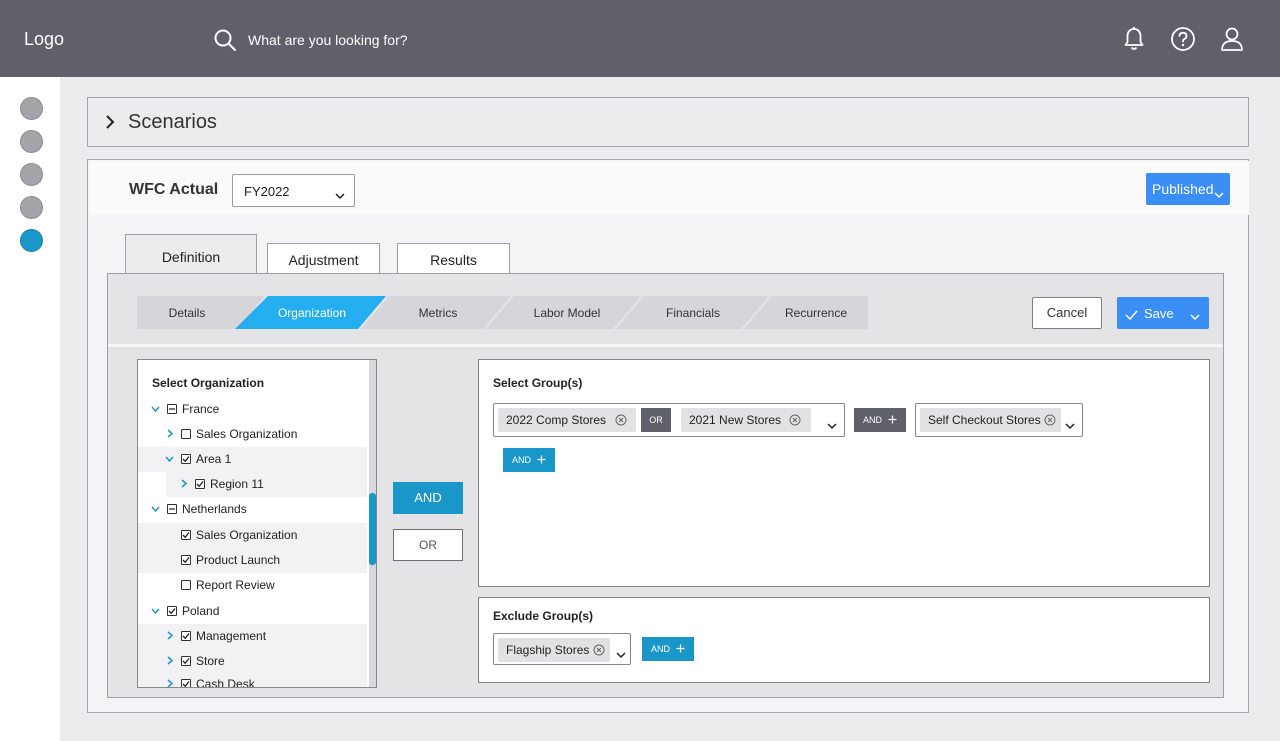 This screenshot has width=1280, height=741. I want to click on add-and-button-dark: AND, so click(880, 420).